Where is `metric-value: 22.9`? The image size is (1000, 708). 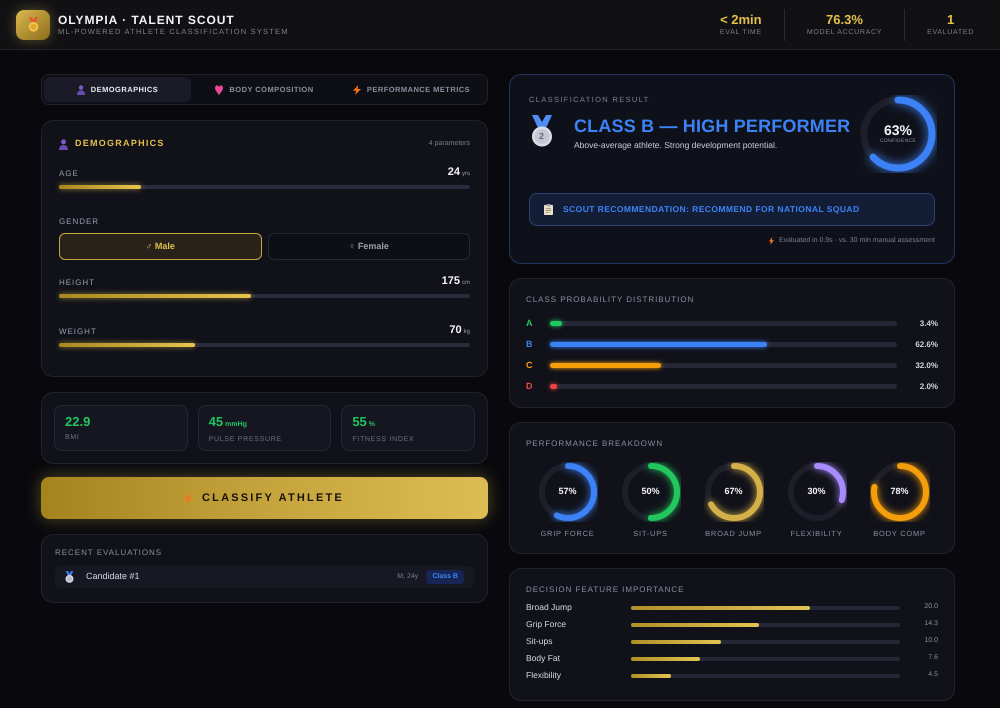 metric-value: 22.9 is located at coordinates (77, 421).